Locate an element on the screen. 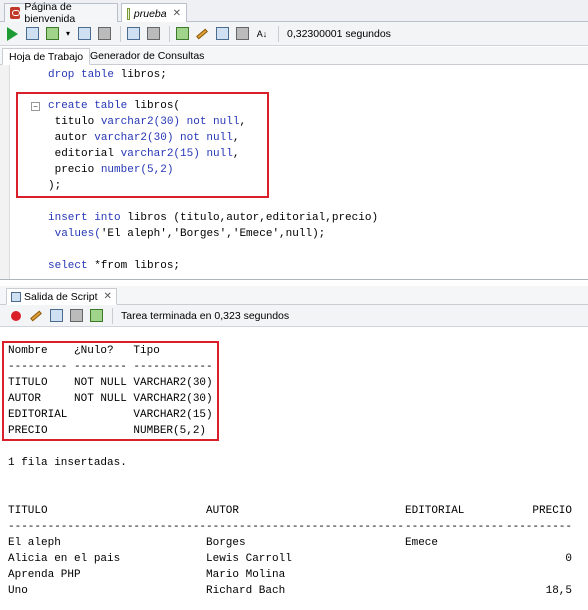  history-icon is located at coordinates (153, 33).